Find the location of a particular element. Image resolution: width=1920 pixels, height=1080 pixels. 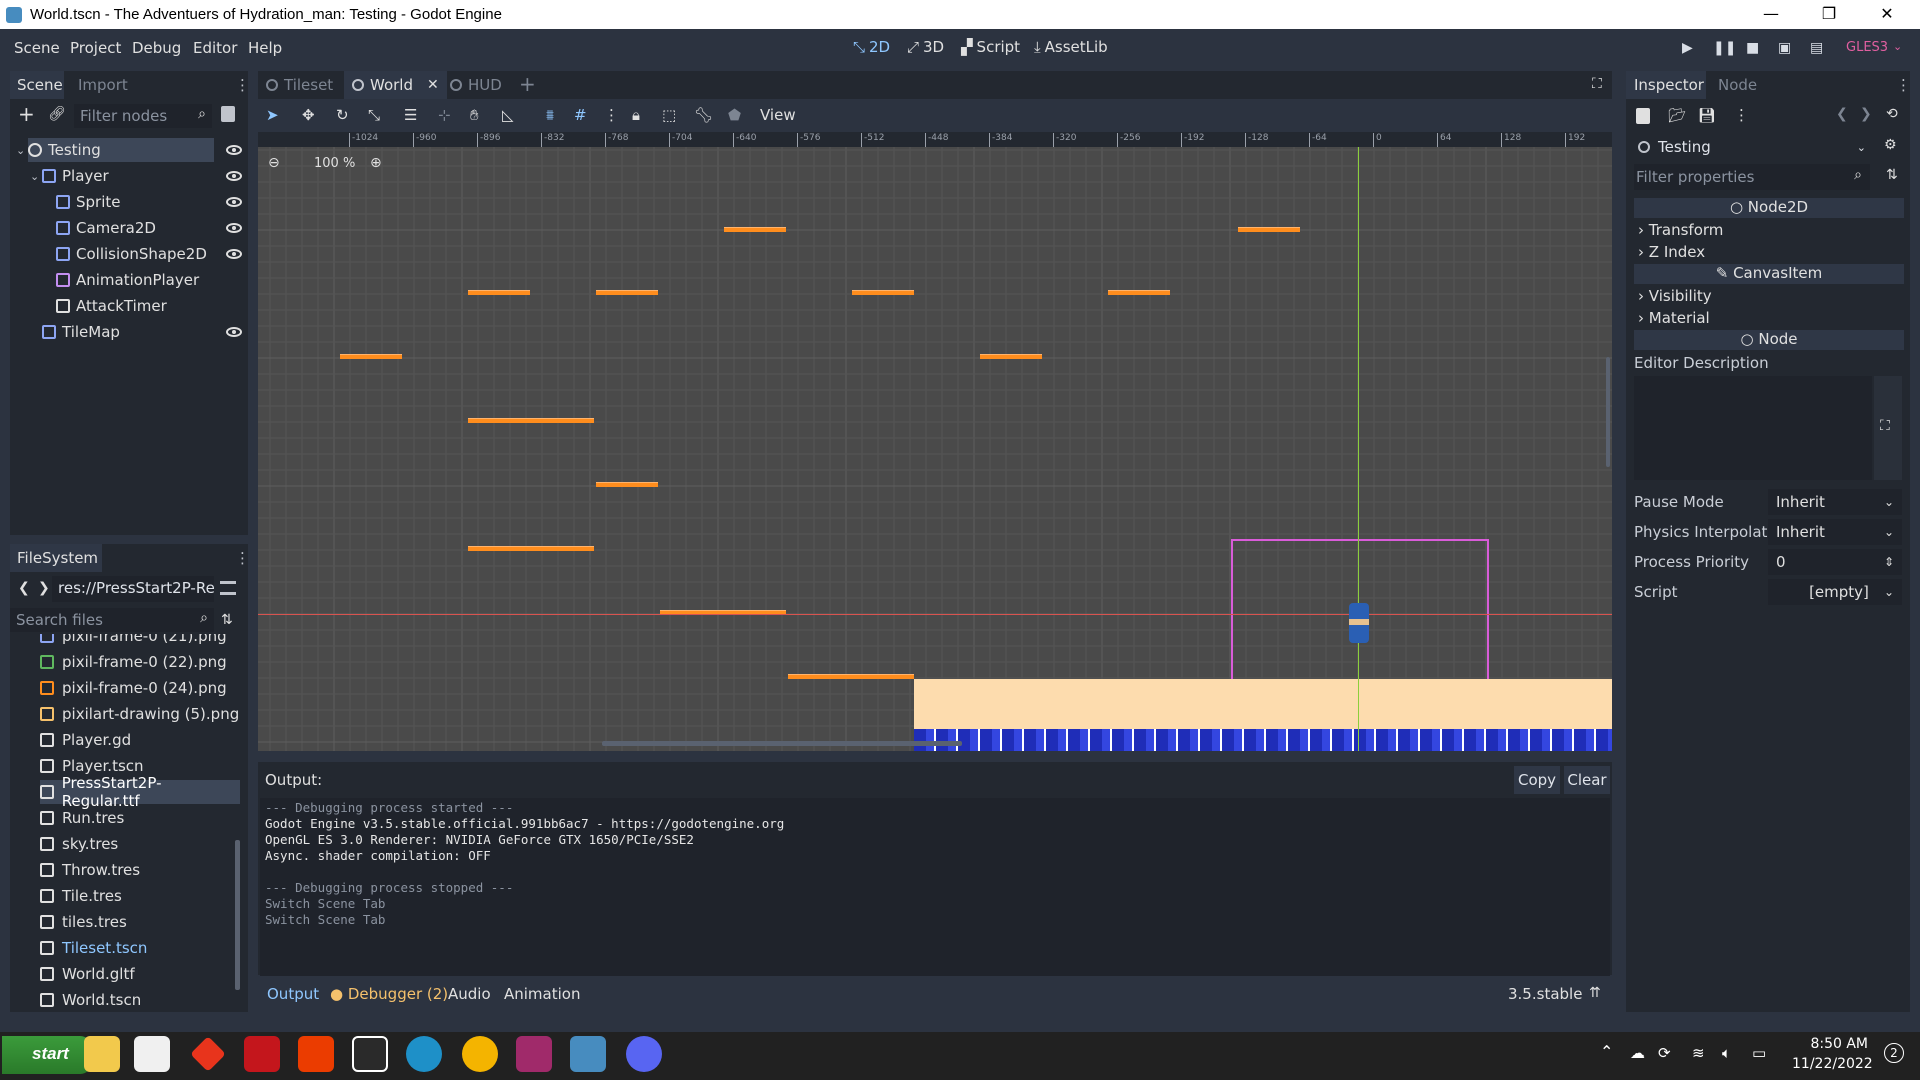

play-scene-icon: ▣ is located at coordinates (1784, 48).